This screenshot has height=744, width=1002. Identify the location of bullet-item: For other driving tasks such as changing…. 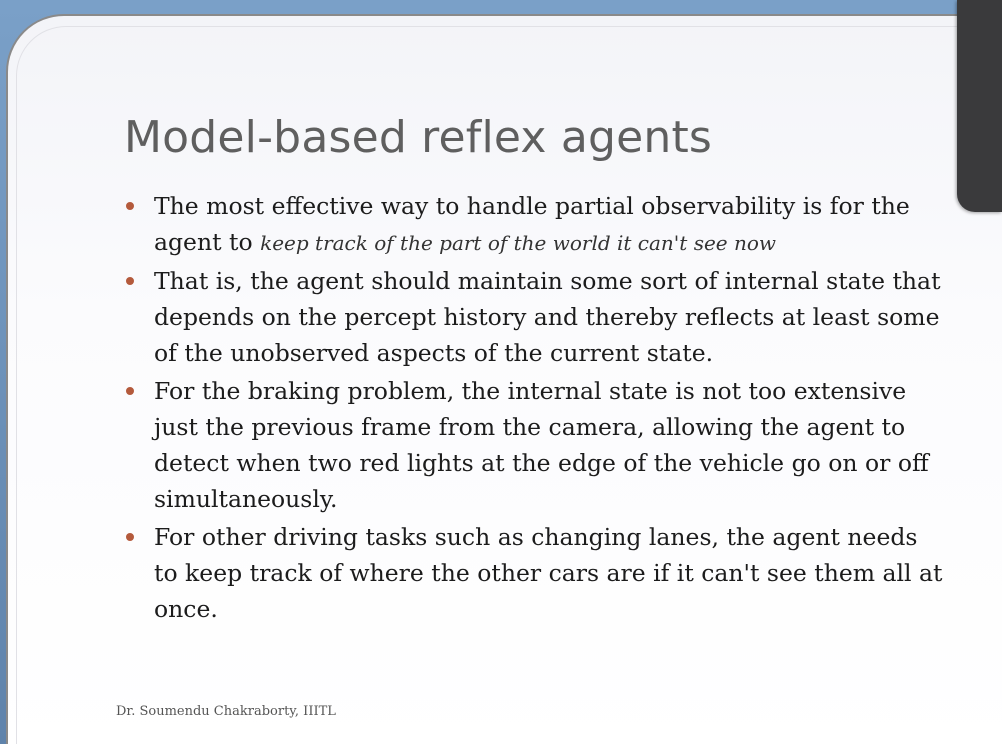
(534, 573).